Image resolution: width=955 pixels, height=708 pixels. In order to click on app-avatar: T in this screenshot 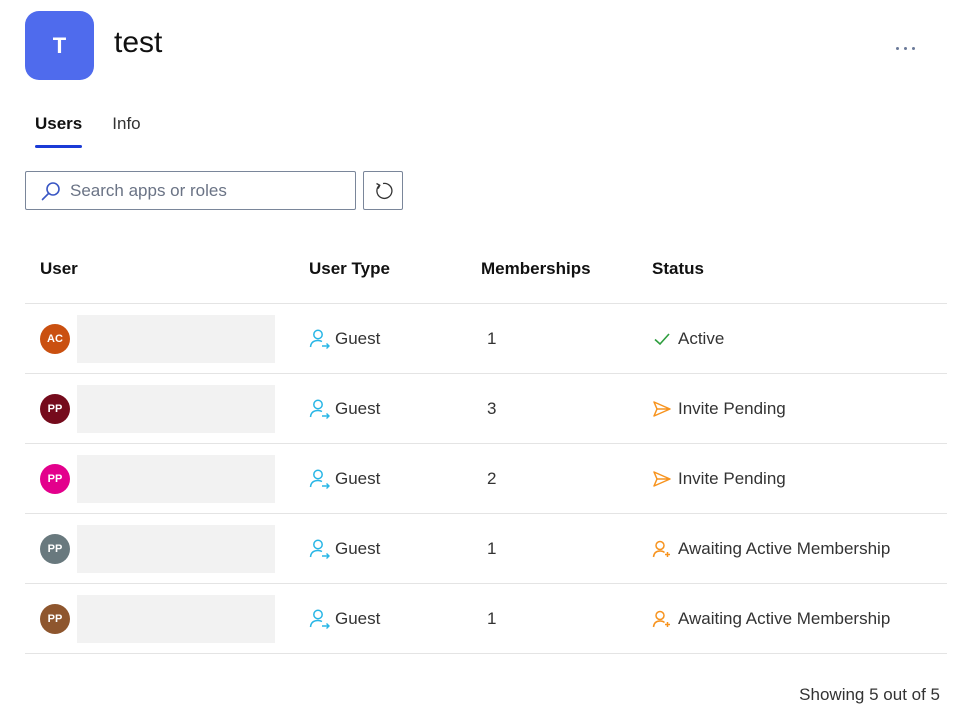, I will do `click(59, 45)`.